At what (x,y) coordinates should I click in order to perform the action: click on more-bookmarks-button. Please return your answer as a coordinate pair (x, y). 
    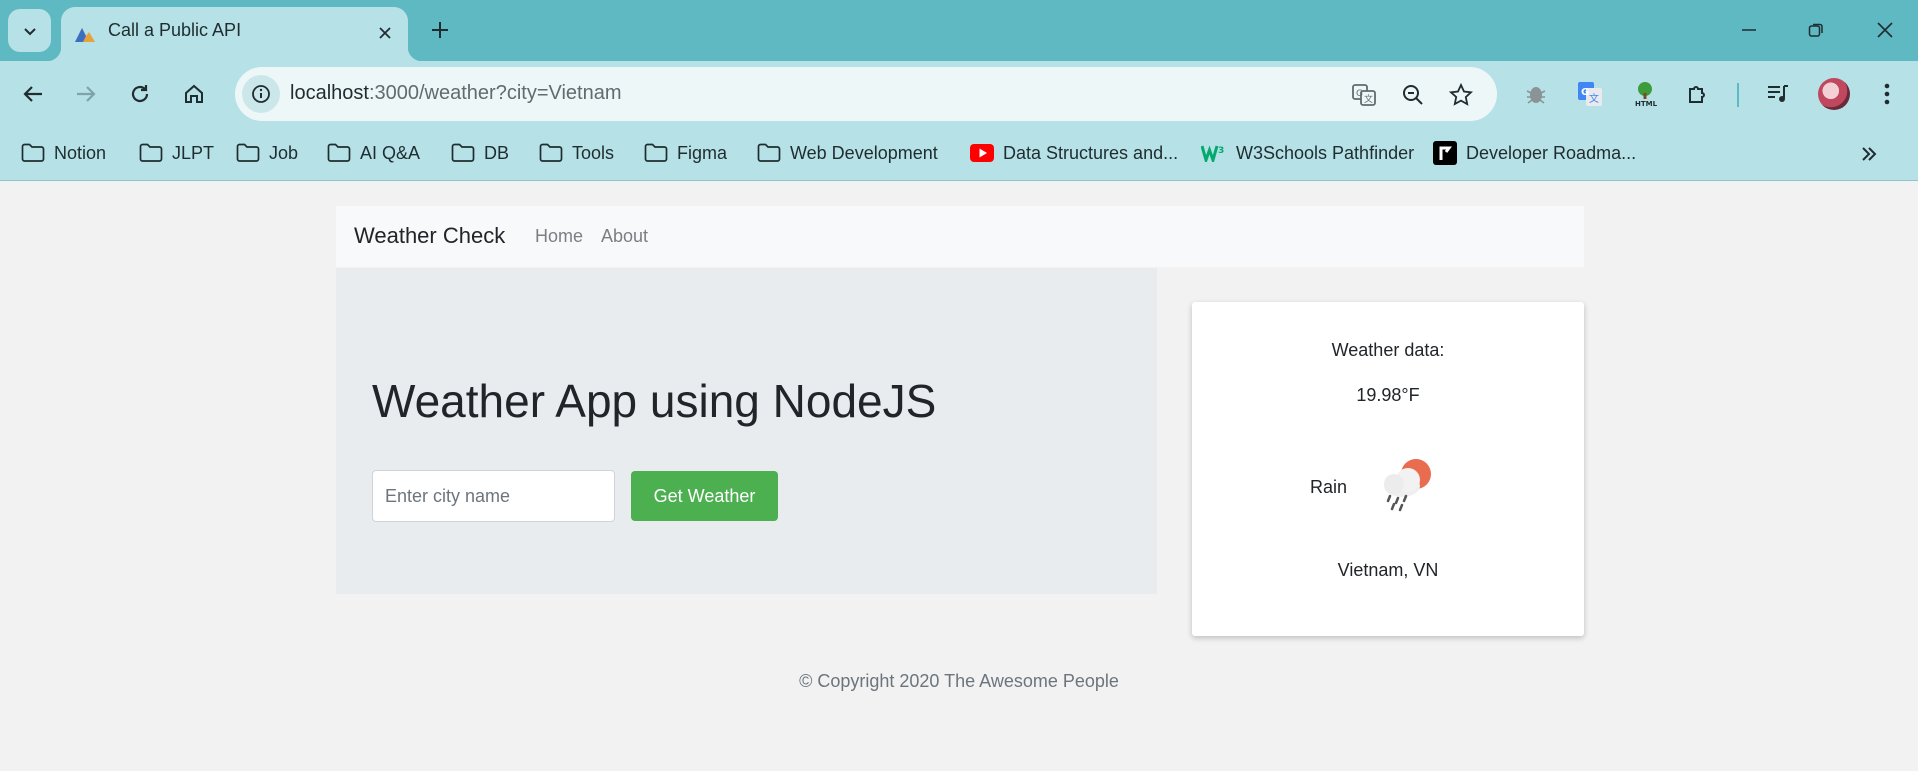
    Looking at the image, I should click on (1869, 154).